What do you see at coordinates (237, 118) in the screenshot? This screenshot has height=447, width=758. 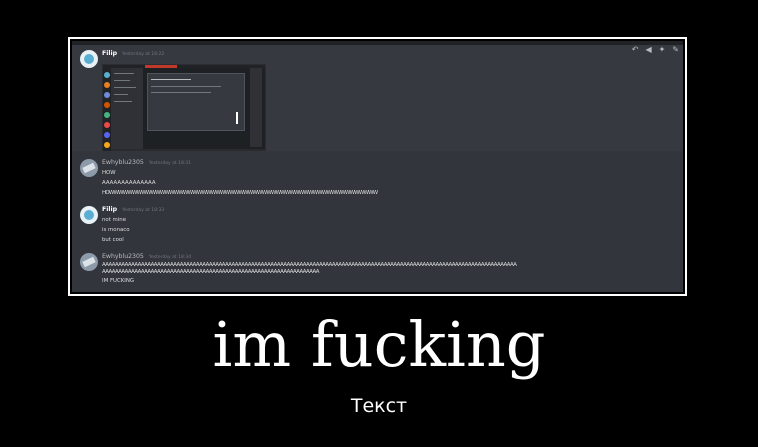 I see `modal-scrollbar` at bounding box center [237, 118].